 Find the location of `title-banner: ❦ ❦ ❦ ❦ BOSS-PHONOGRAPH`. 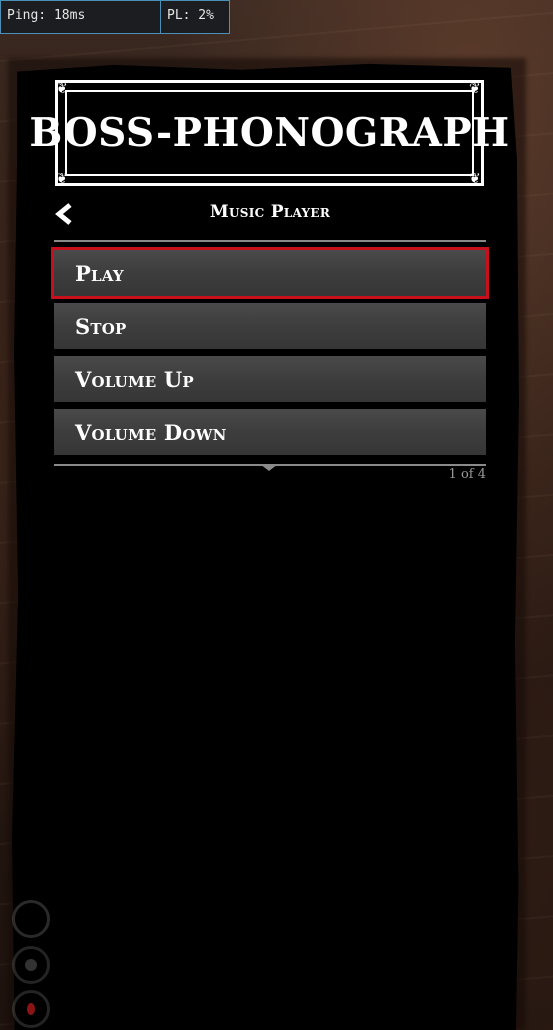

title-banner: ❦ ❦ ❦ ❦ BOSS-PHONOGRAPH is located at coordinates (269, 133).